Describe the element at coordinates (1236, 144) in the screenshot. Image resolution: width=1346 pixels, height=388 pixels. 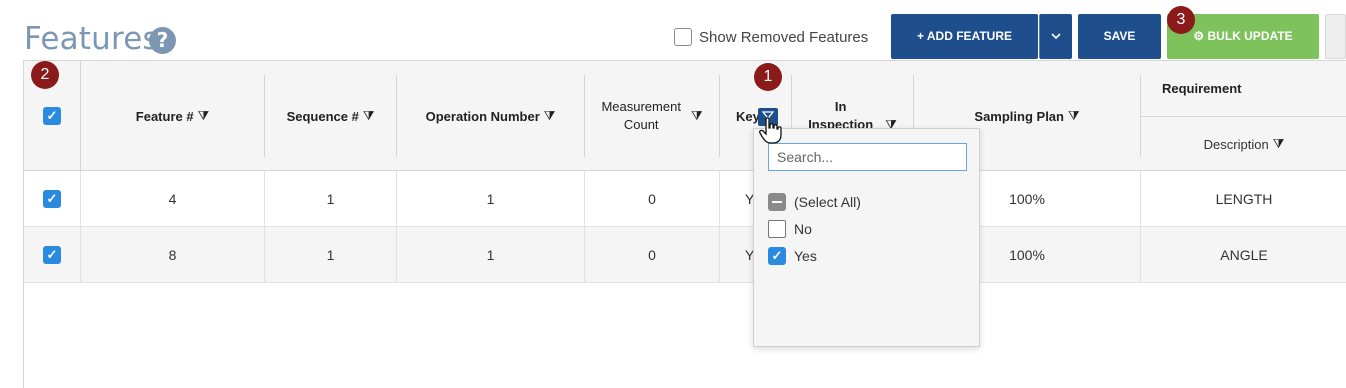
I see `header-description-label: Description` at that location.